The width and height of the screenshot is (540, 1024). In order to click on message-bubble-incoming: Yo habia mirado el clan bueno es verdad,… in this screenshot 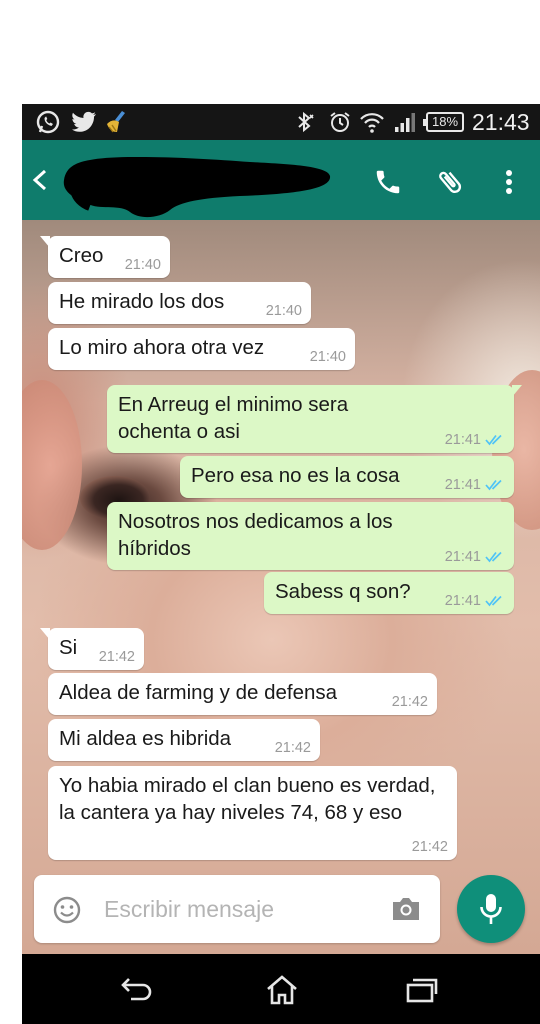, I will do `click(252, 813)`.